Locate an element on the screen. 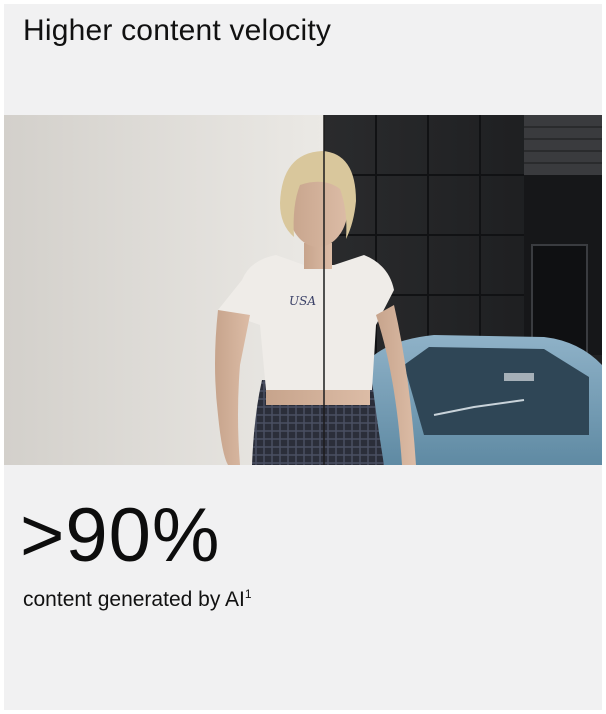 The height and width of the screenshot is (714, 606). stat-value: >90% is located at coordinates (120, 535).